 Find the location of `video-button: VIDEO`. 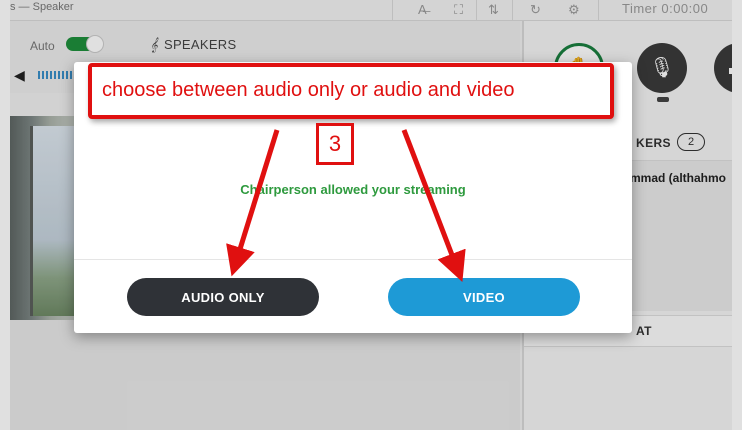

video-button: VIDEO is located at coordinates (484, 297).